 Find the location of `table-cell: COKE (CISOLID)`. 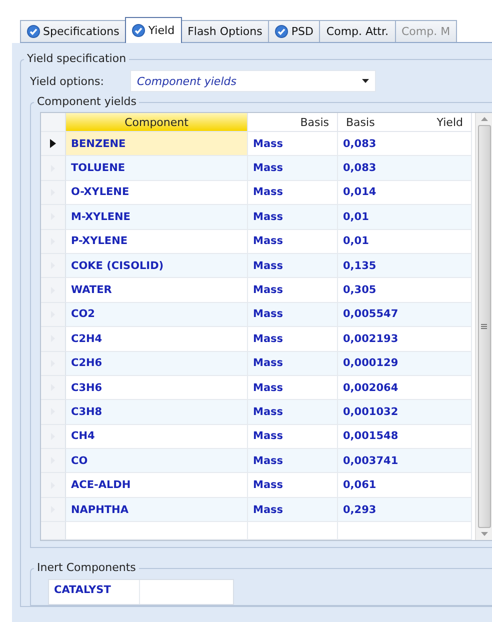

table-cell: COKE (CISOLID) is located at coordinates (157, 266).